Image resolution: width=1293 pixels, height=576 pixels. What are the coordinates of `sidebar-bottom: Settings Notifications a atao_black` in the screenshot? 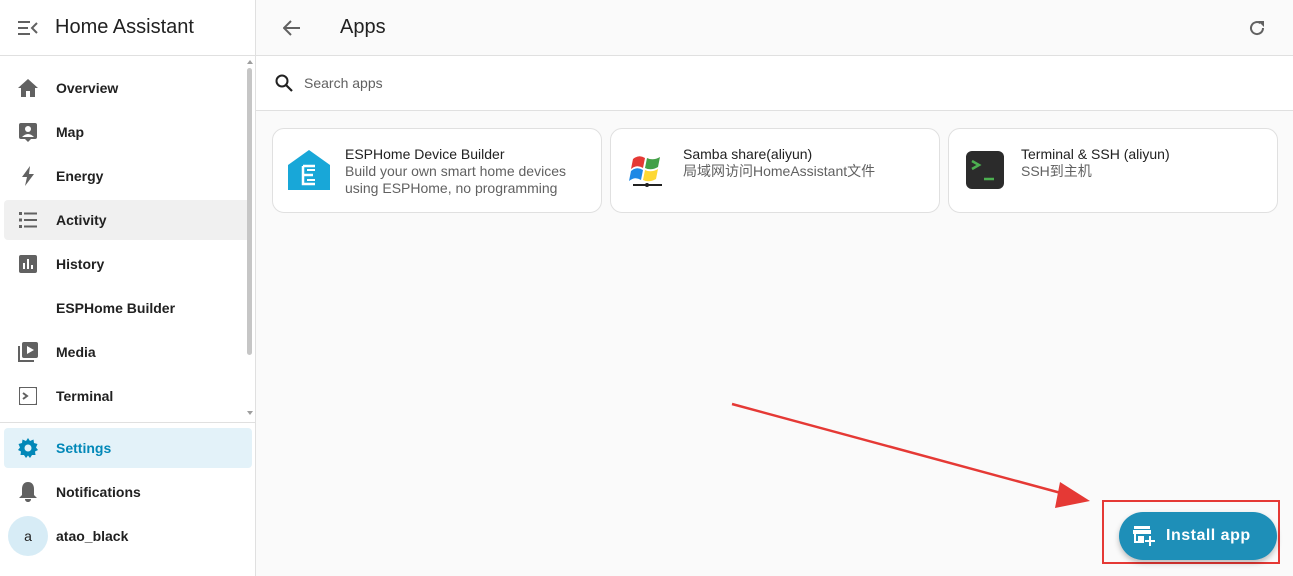 It's located at (128, 492).